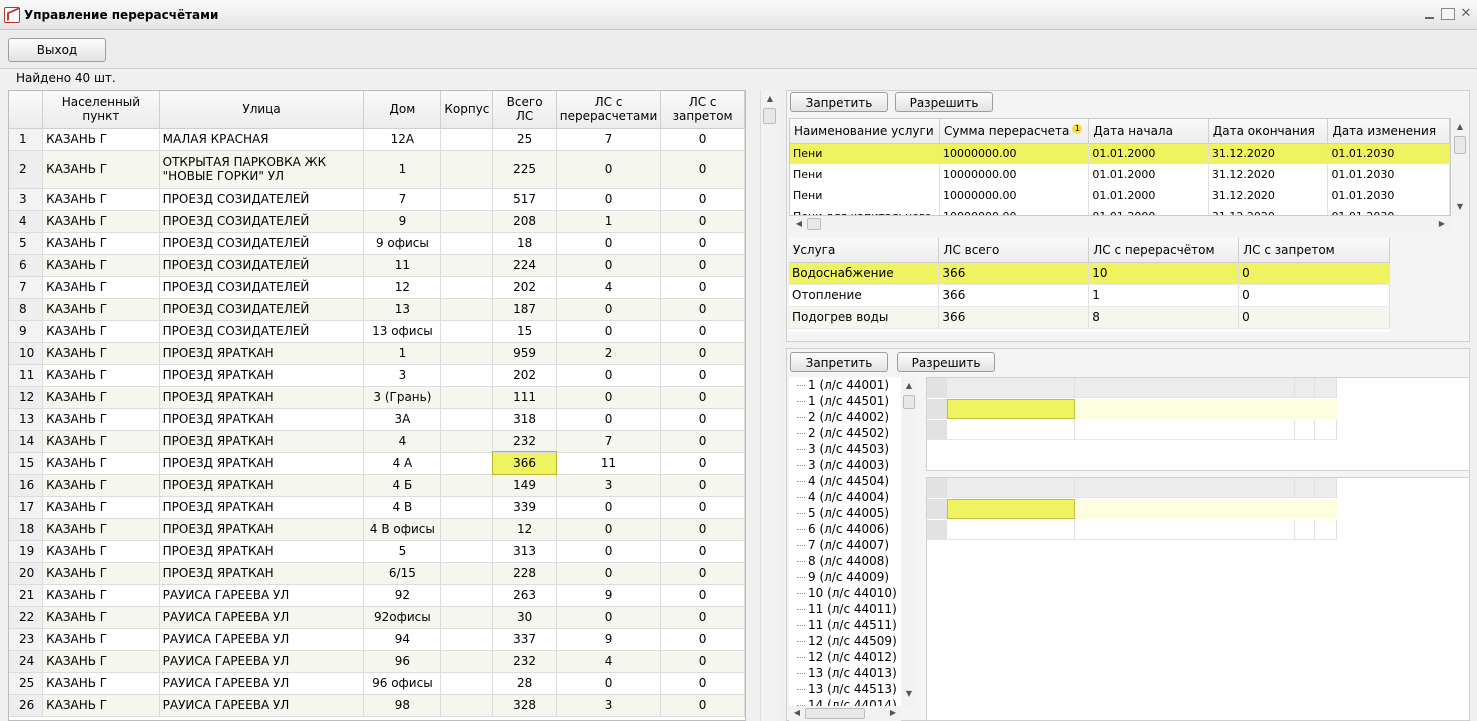 Image resolution: width=1477 pixels, height=721 pixels. What do you see at coordinates (799, 224) in the screenshot?
I see `scroll-left-icon: ◀` at bounding box center [799, 224].